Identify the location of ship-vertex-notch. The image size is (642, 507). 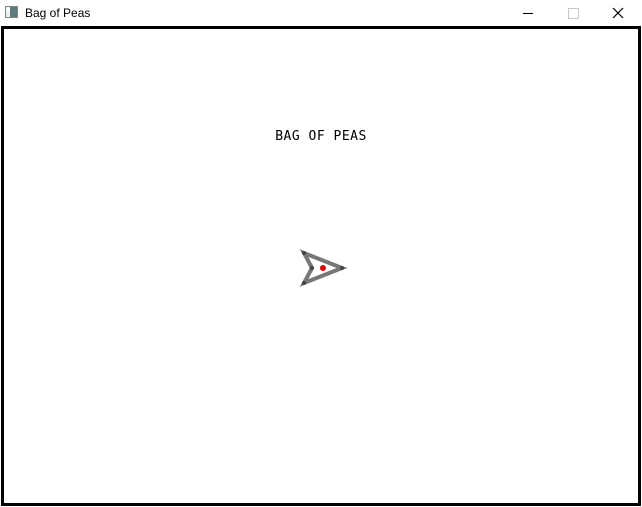
(312, 268).